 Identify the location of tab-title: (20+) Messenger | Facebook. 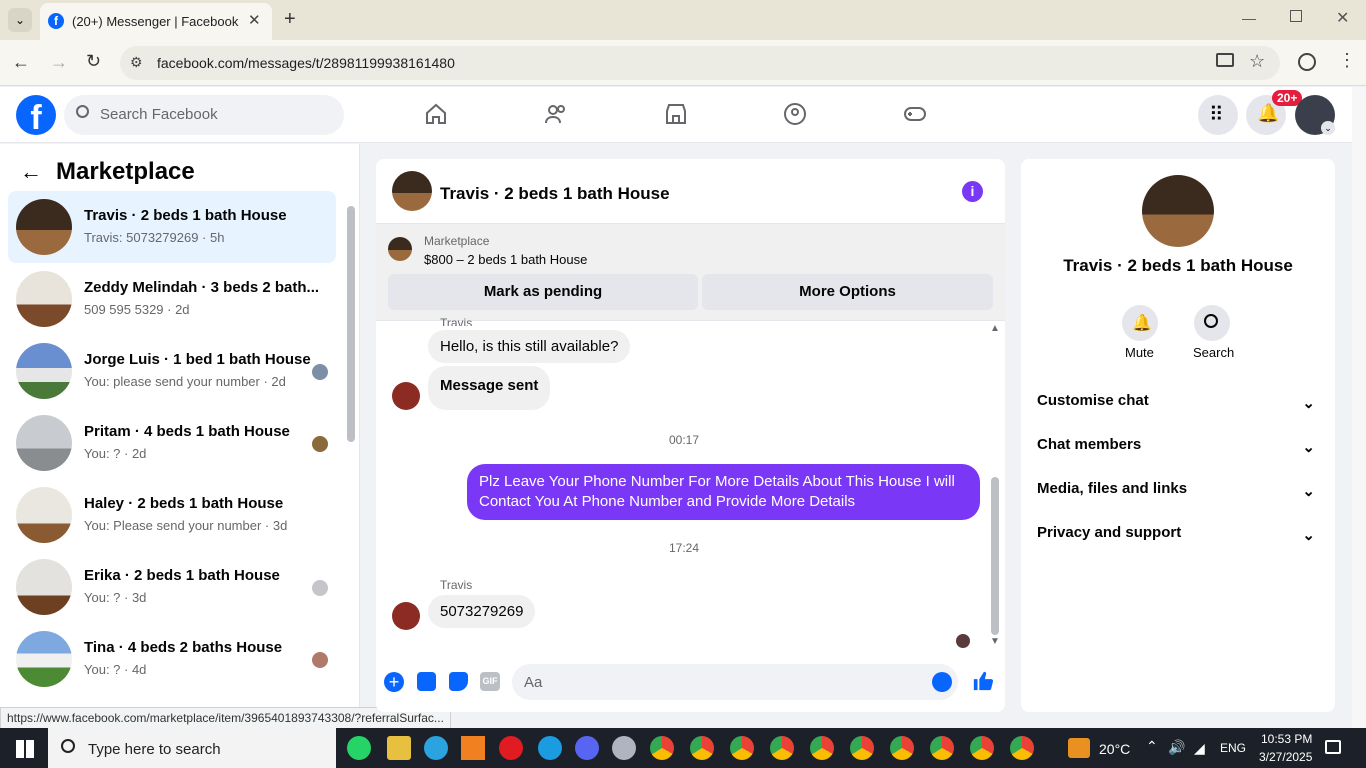
(155, 21).